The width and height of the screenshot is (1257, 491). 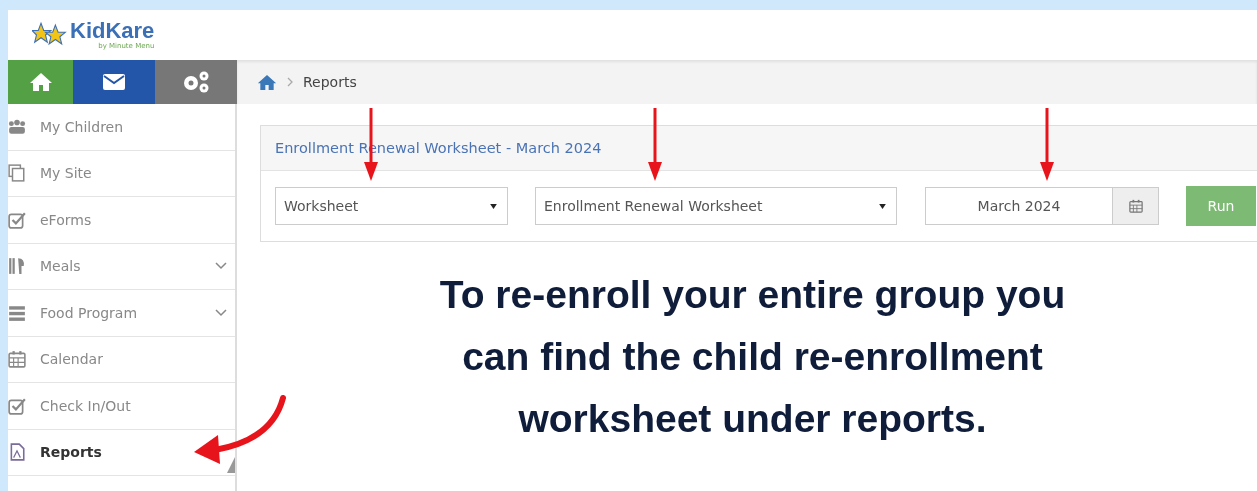 I want to click on cutlery-icon, so click(x=17, y=266).